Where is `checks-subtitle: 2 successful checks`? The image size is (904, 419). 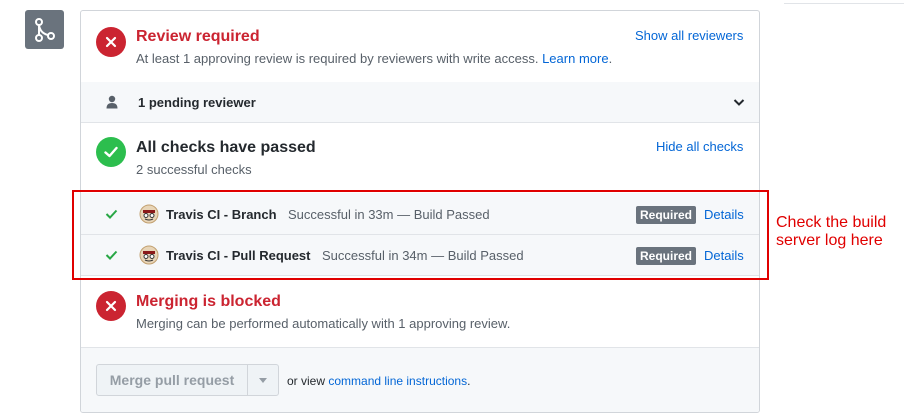
checks-subtitle: 2 successful checks is located at coordinates (194, 169).